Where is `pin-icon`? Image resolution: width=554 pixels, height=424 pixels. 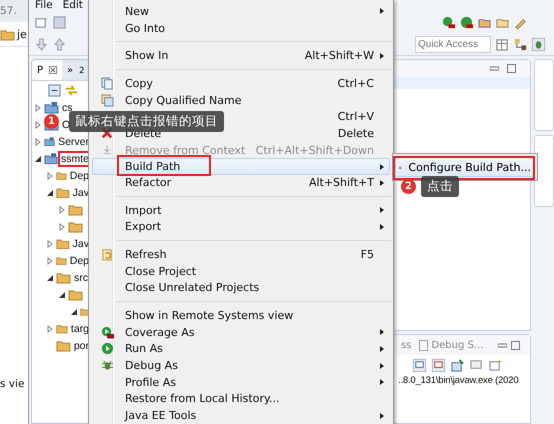
pin-icon is located at coordinates (457, 365).